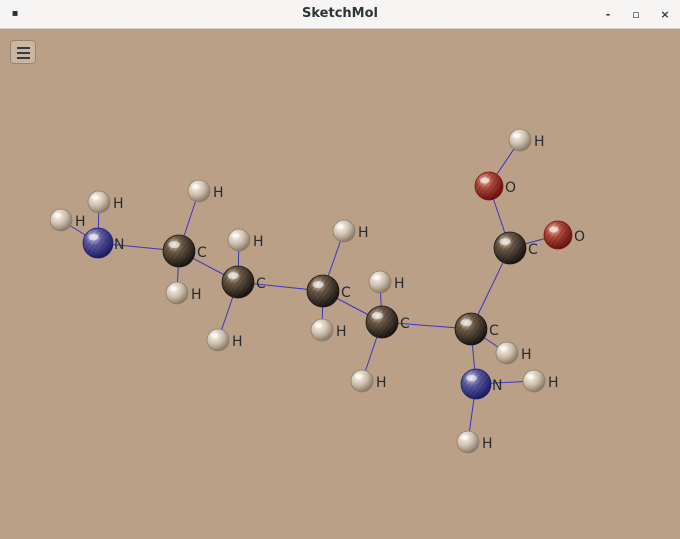 This screenshot has height=539, width=680. I want to click on maximize-button: ▫, so click(636, 15).